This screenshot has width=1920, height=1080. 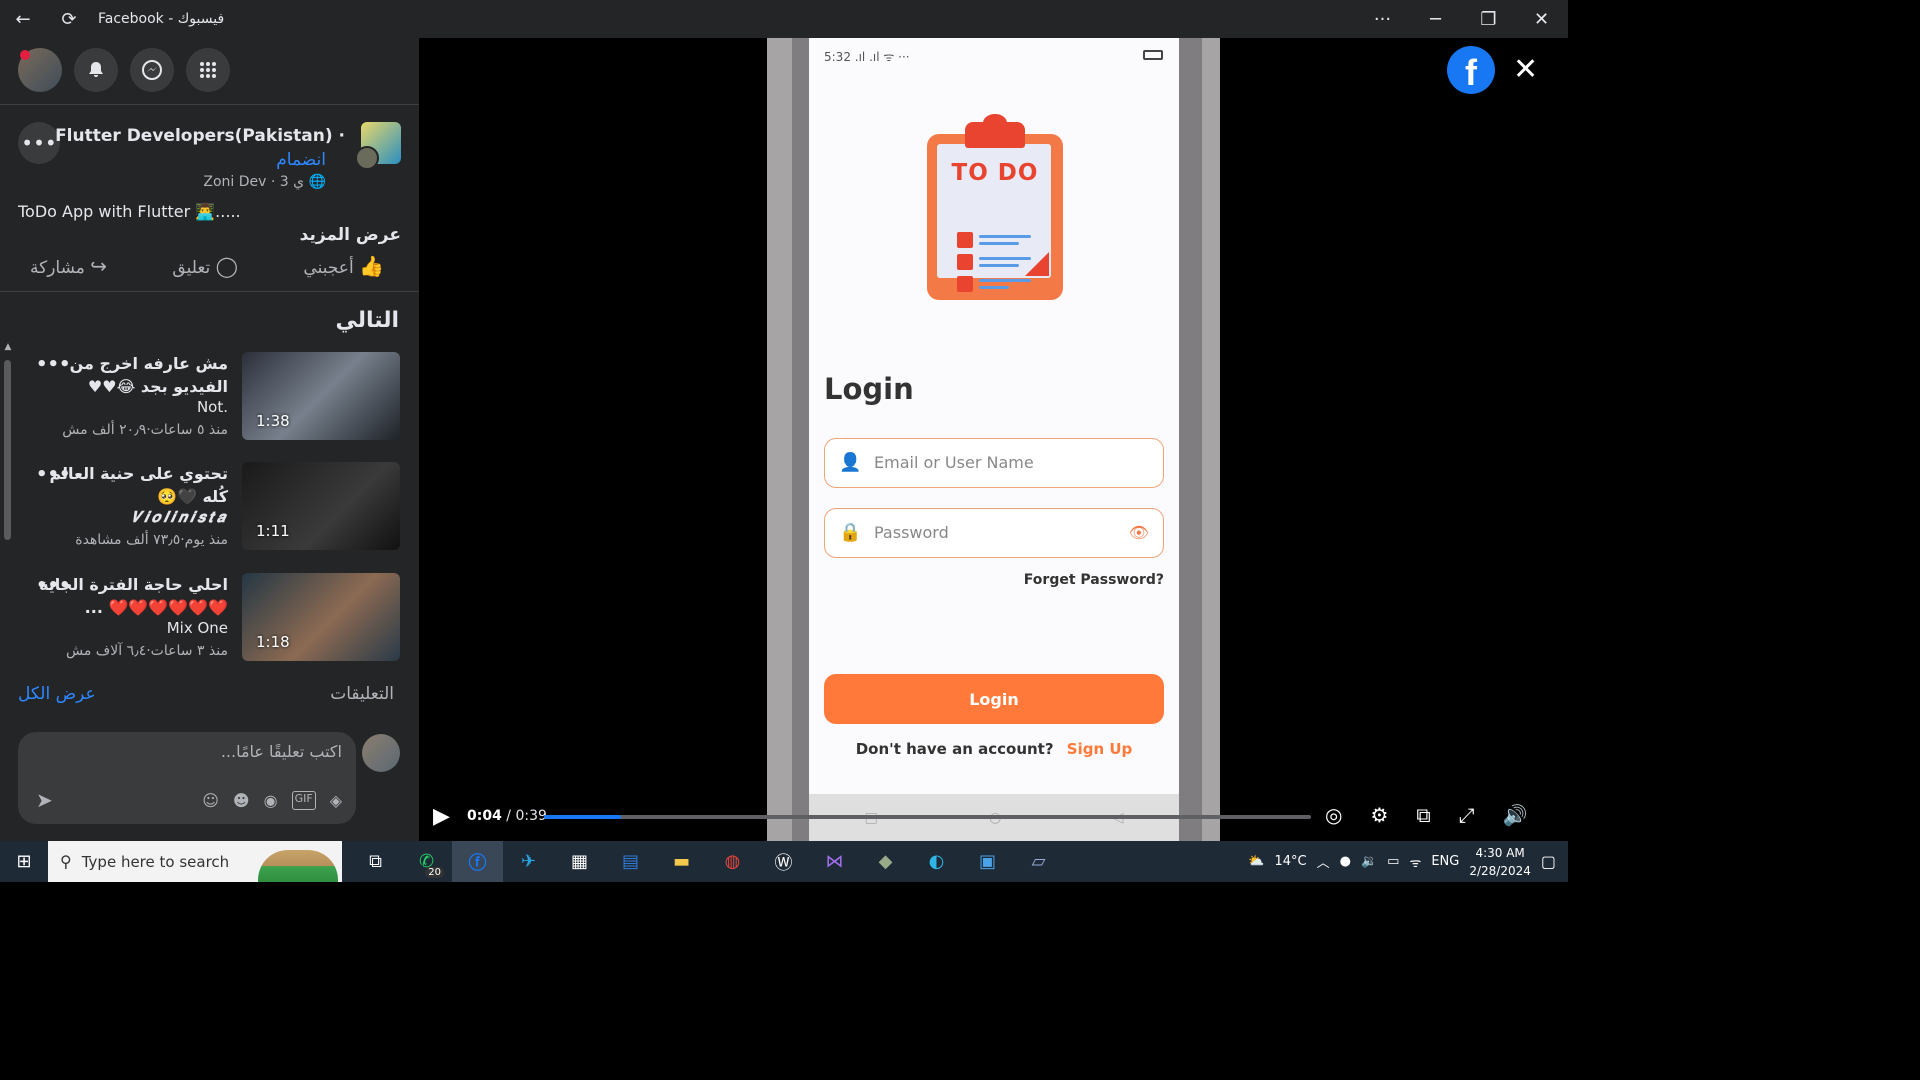 What do you see at coordinates (1345, 861) in the screenshot?
I see `tray-app-icon: ●` at bounding box center [1345, 861].